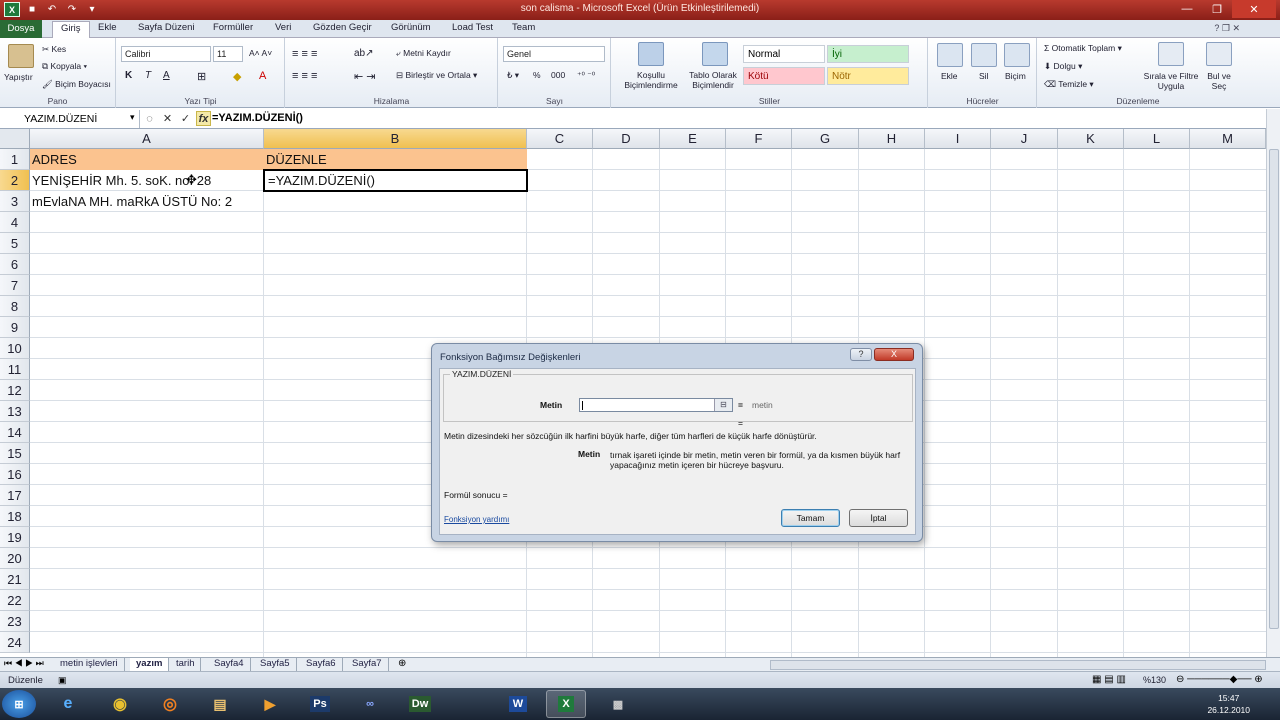  Describe the element at coordinates (132, 117) in the screenshot. I see `name-box-dropdown-icon: ▾` at that location.